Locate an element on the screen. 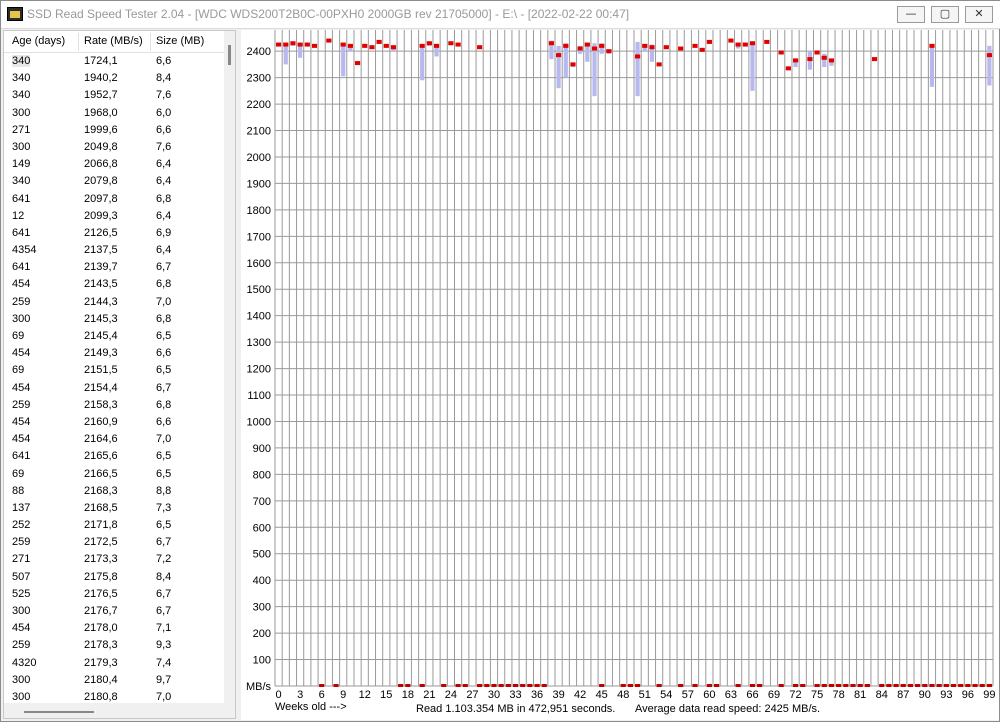  table-row: 641 2097,8 6,8 is located at coordinates (114, 199).